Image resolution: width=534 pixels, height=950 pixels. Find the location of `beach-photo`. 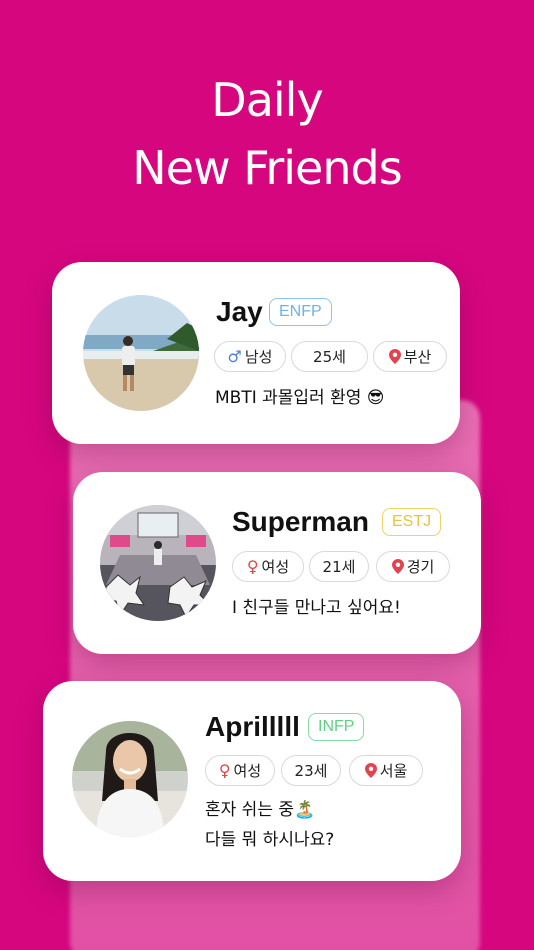

beach-photo is located at coordinates (141, 353).